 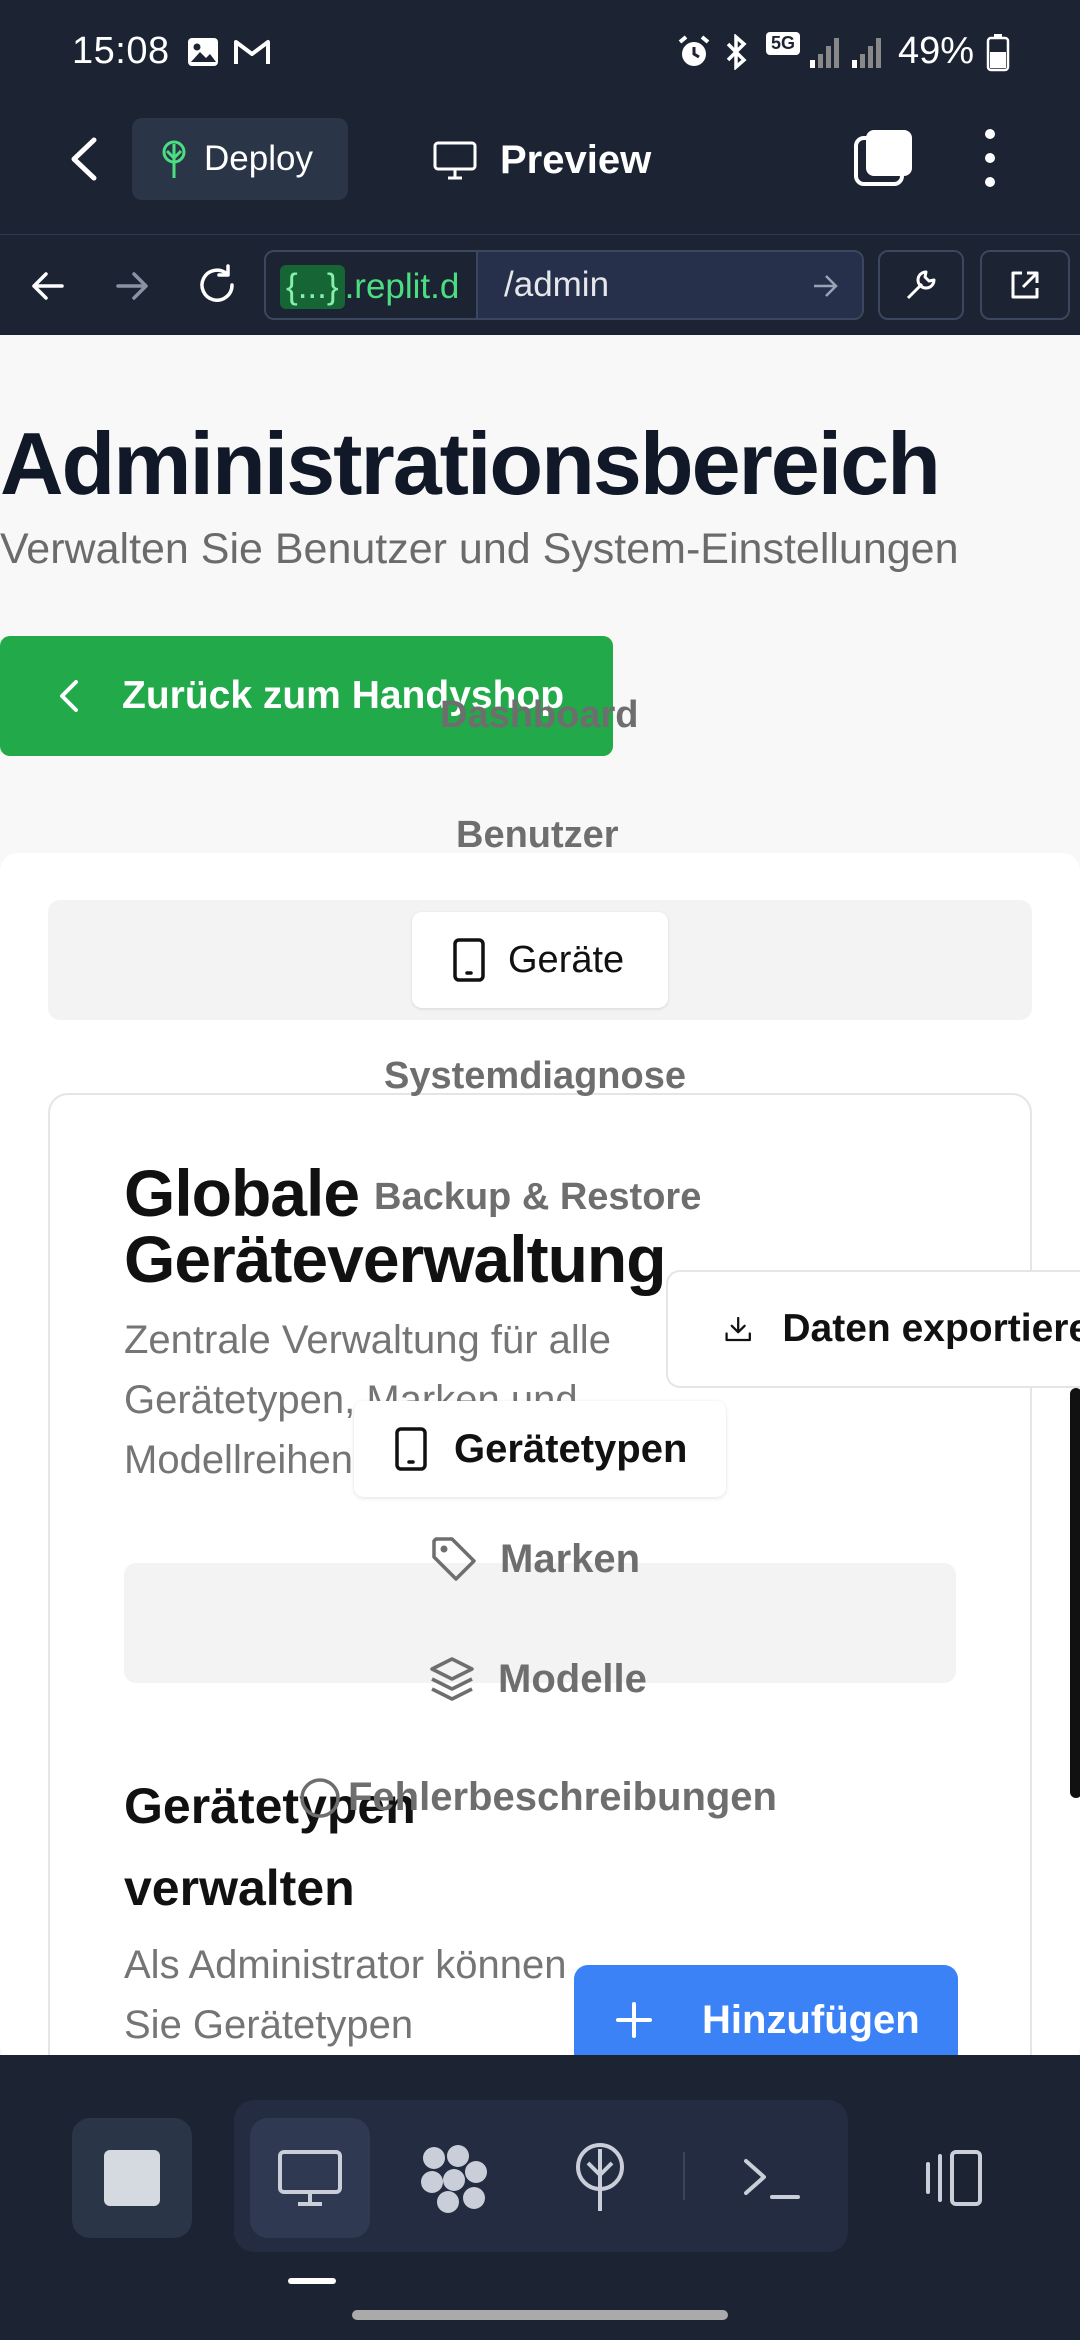 What do you see at coordinates (566, 959) in the screenshot?
I see `tab-geraete-label: Geräte` at bounding box center [566, 959].